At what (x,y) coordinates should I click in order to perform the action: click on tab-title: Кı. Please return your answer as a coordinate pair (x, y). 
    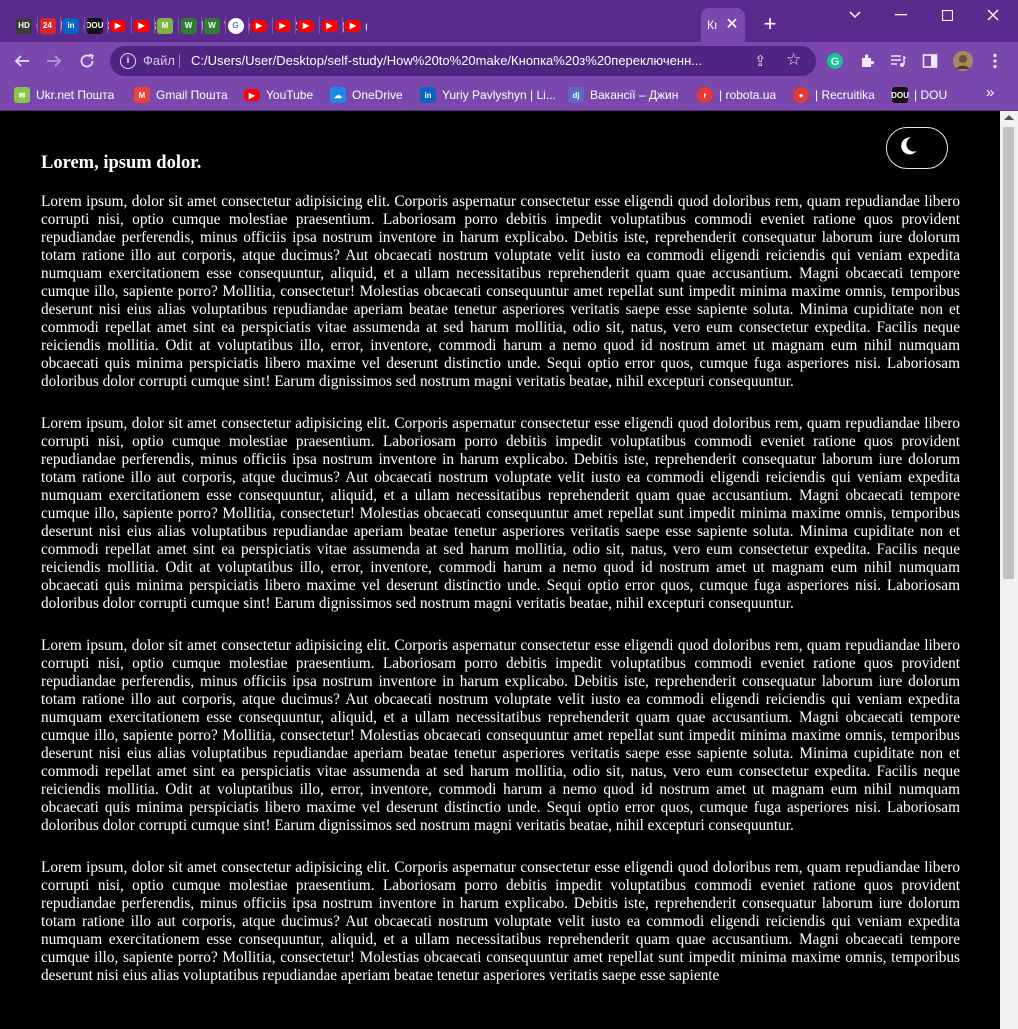
    Looking at the image, I should click on (712, 25).